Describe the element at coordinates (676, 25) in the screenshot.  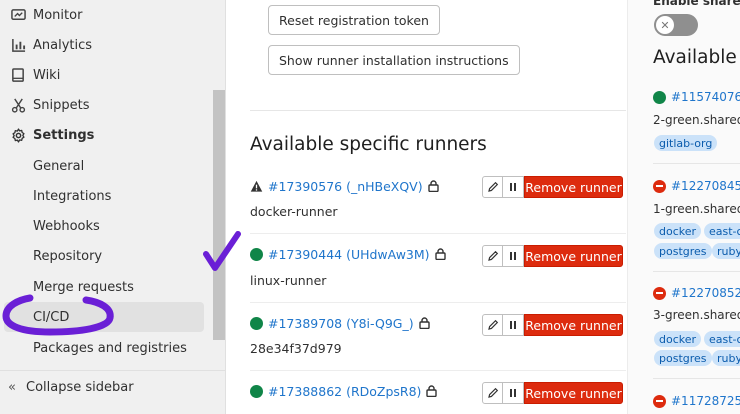
I see `enable-shared-runners-toggle: ✕` at that location.